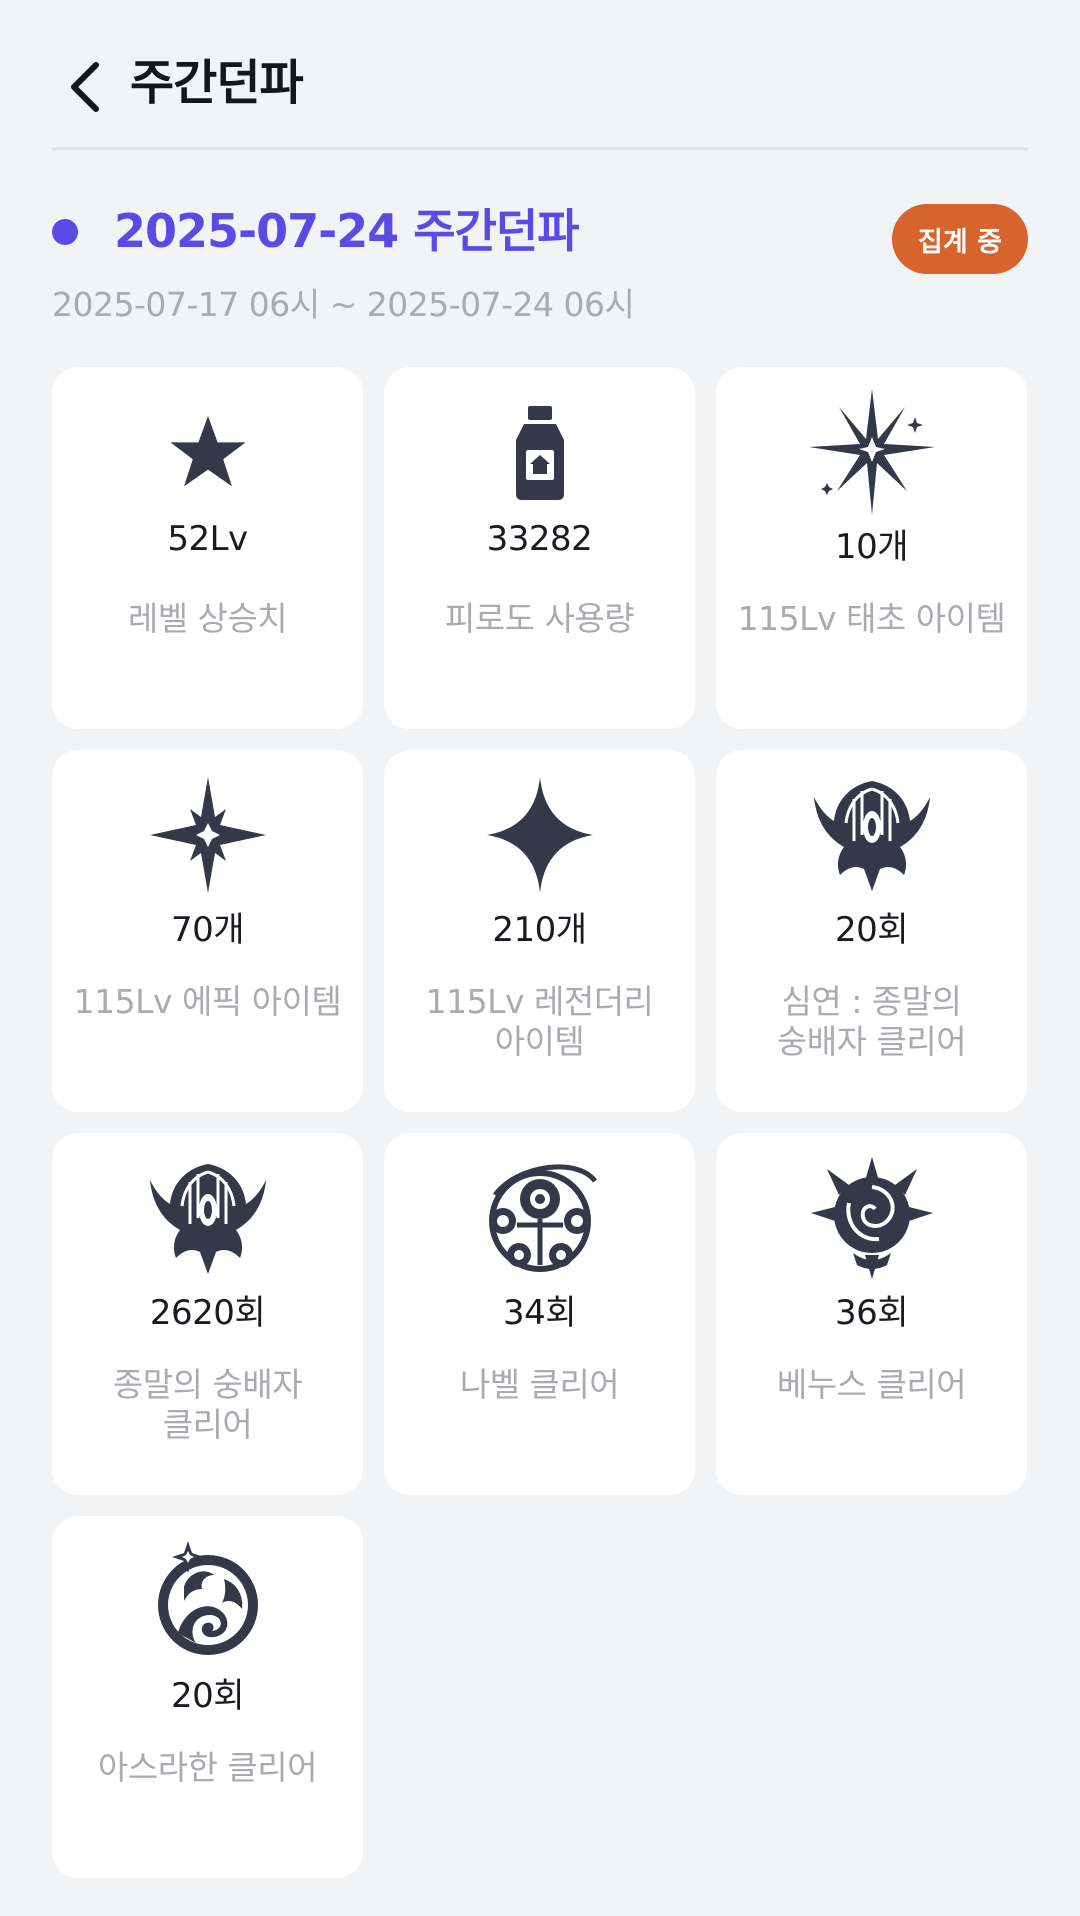 Image resolution: width=1080 pixels, height=1916 pixels. I want to click on stat-value: 10개, so click(871, 547).